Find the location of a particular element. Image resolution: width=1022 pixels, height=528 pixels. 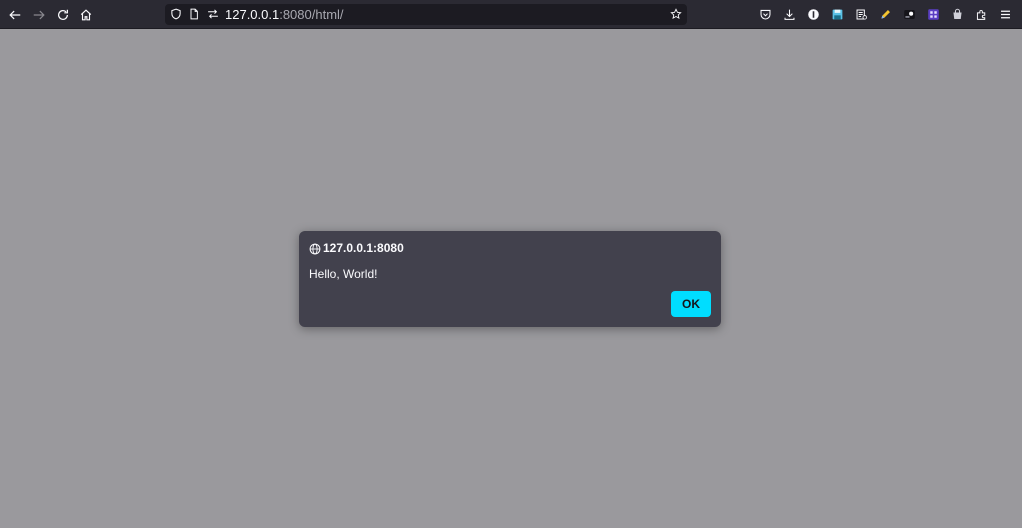

home-button is located at coordinates (86, 15).